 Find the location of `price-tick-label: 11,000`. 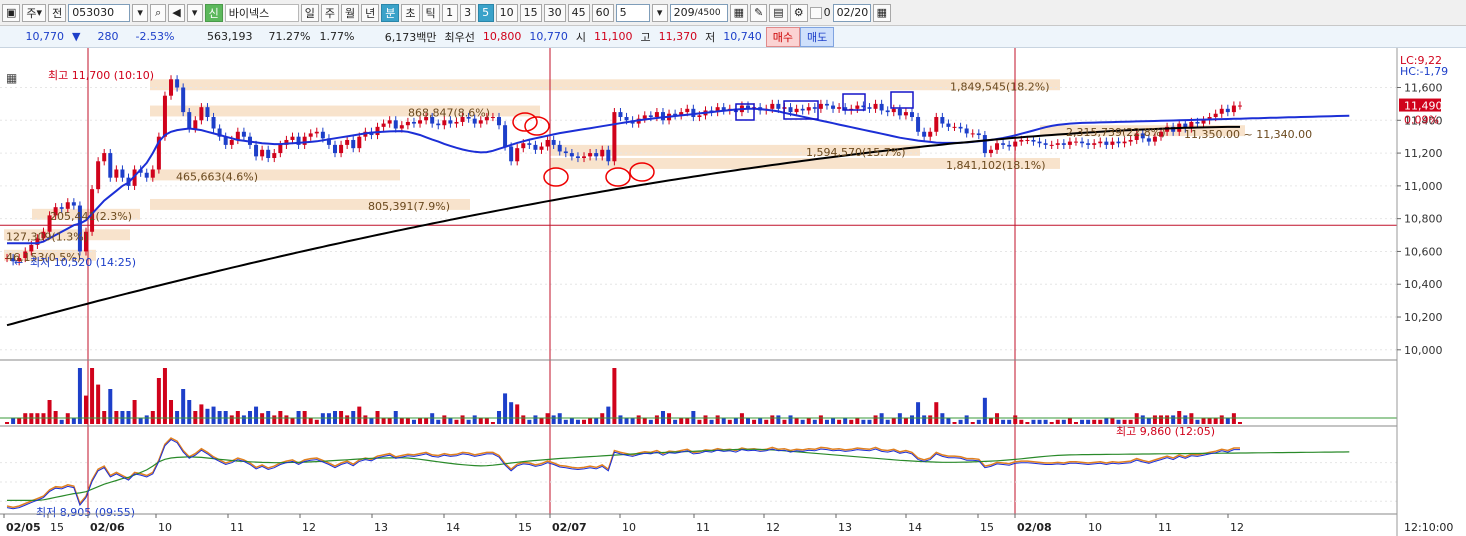

price-tick-label: 11,000 is located at coordinates (1423, 186).